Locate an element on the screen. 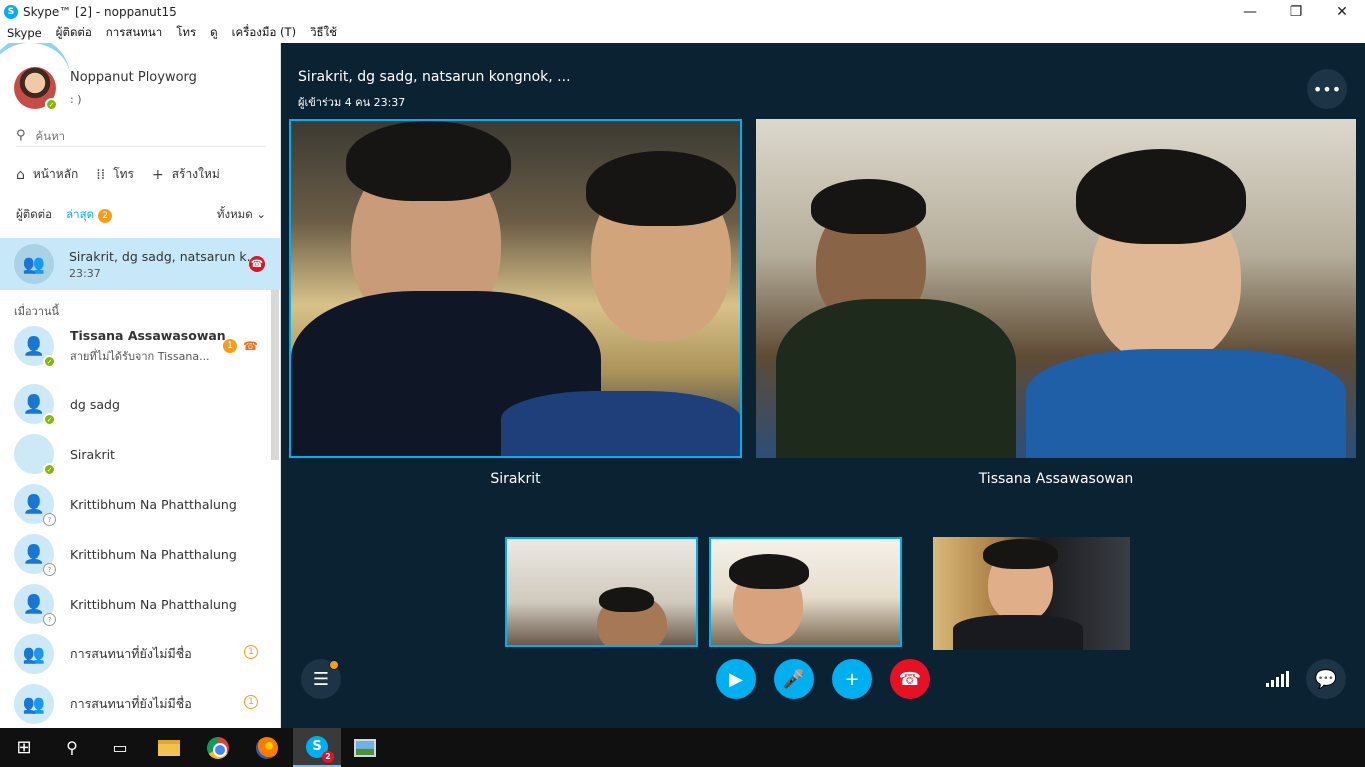 The width and height of the screenshot is (1365, 767). menu-call: โทร is located at coordinates (186, 33).